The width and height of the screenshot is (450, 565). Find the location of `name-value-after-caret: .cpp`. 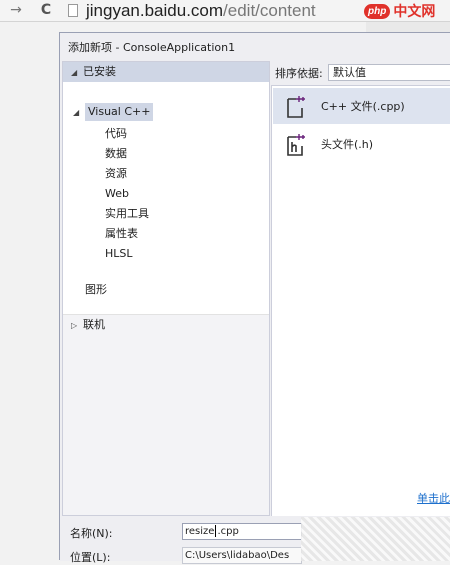

name-value-after-caret: .cpp is located at coordinates (228, 531).